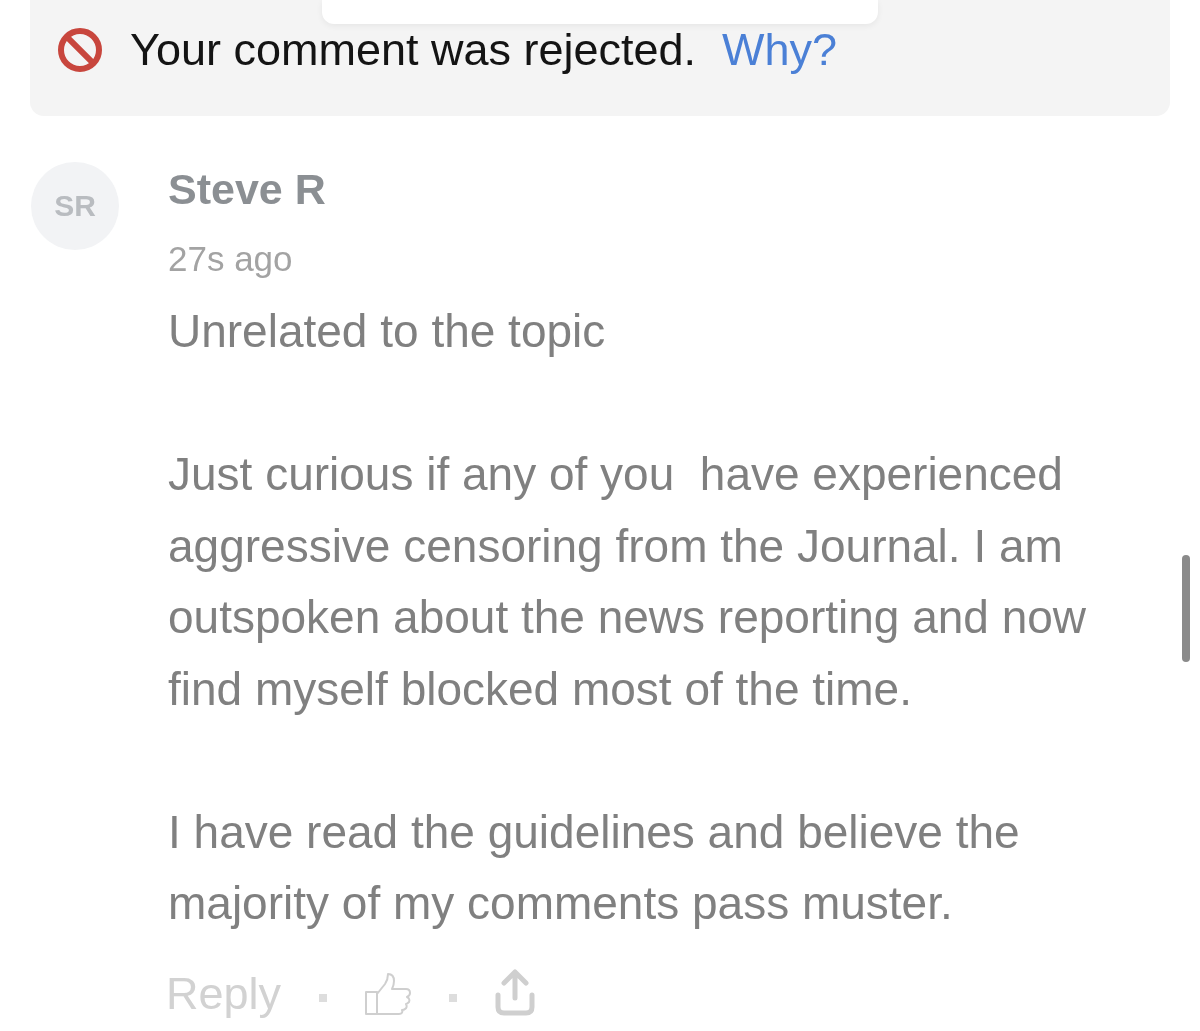  I want to click on comment-paragraph: I have read the guidelines and believe the majority of my comments pass muster., so click(594, 867).